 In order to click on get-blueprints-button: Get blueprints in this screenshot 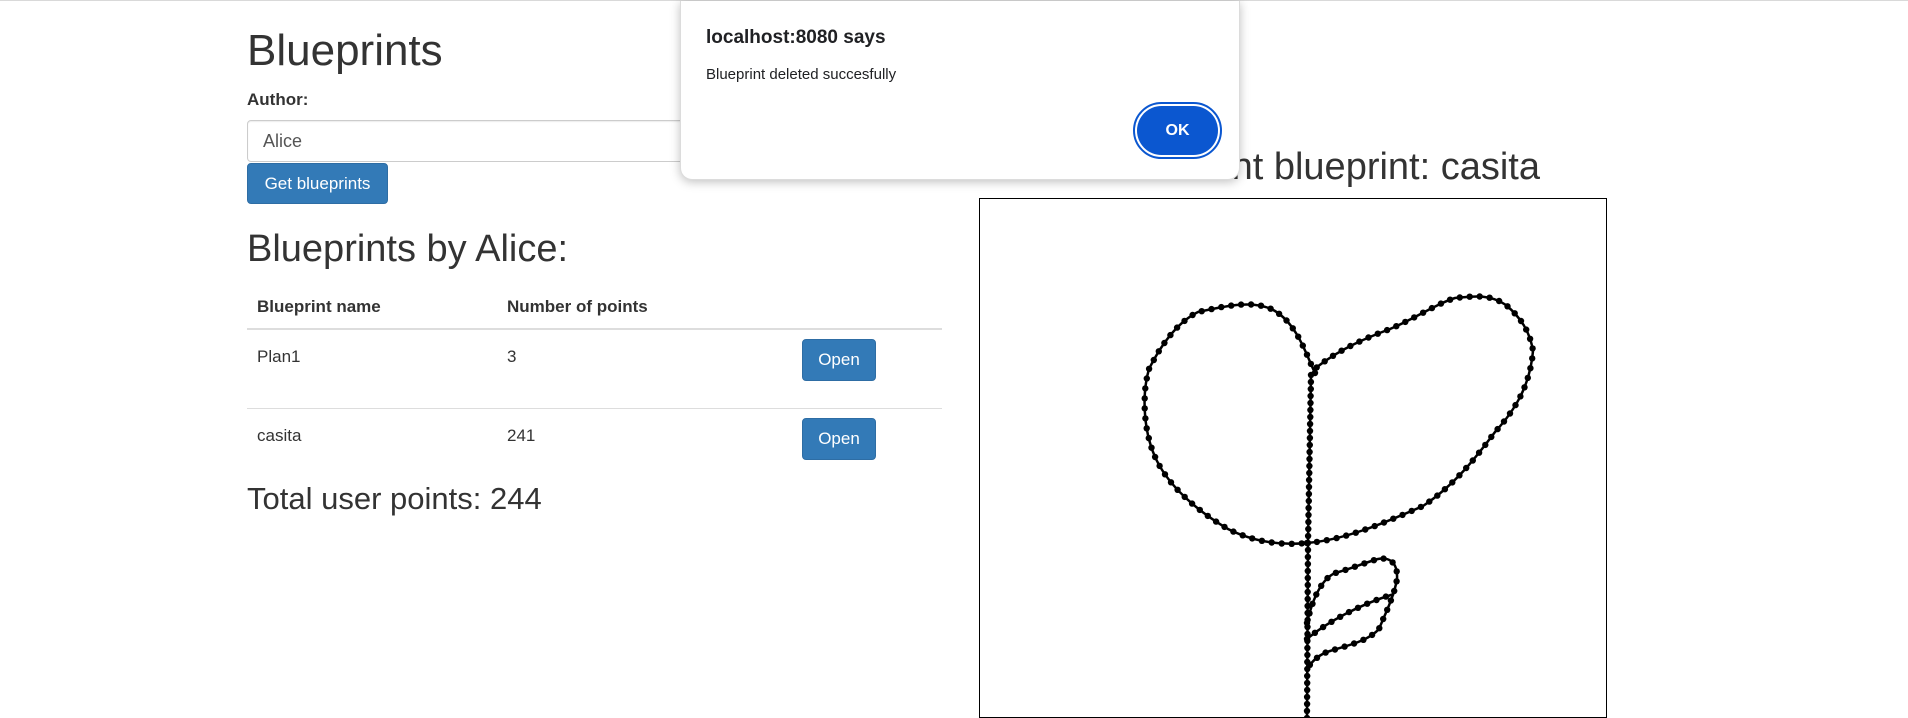, I will do `click(317, 183)`.